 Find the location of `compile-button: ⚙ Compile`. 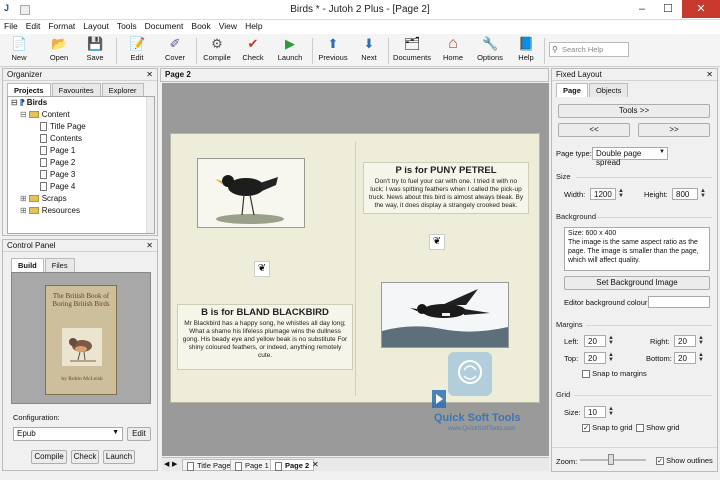

compile-button: ⚙ Compile is located at coordinates (217, 51).